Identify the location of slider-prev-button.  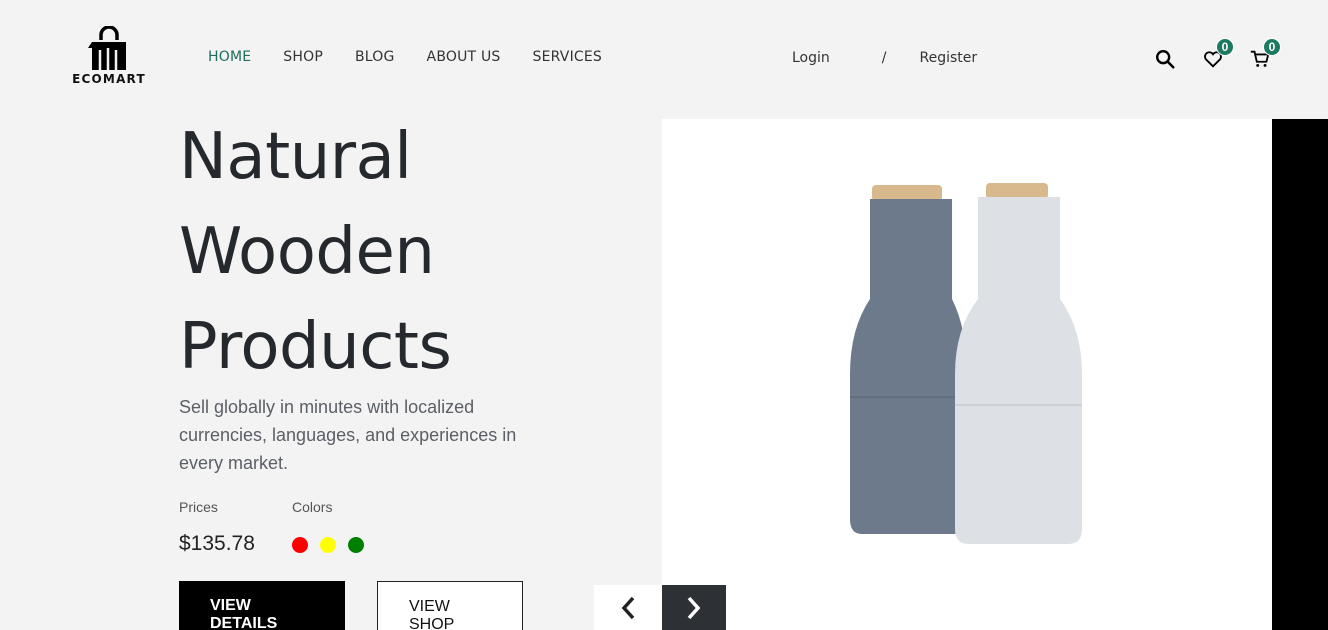
(628, 607).